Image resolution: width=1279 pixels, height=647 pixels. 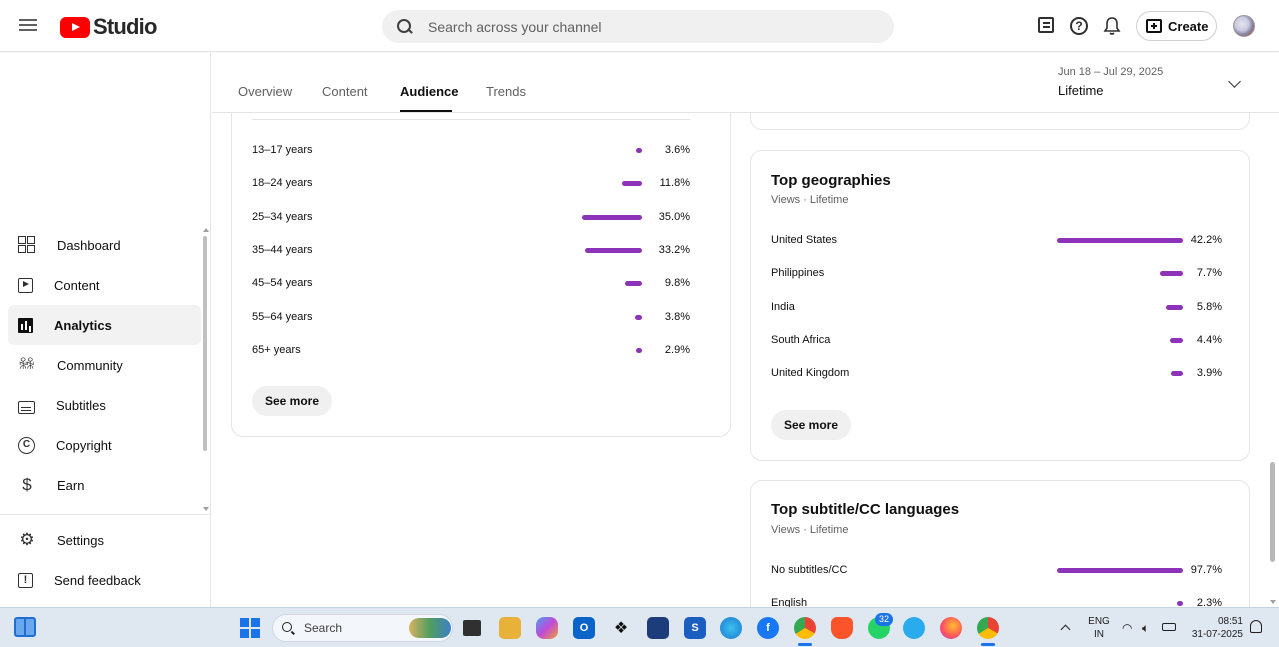 What do you see at coordinates (1046, 25) in the screenshot?
I see `captions-icon` at bounding box center [1046, 25].